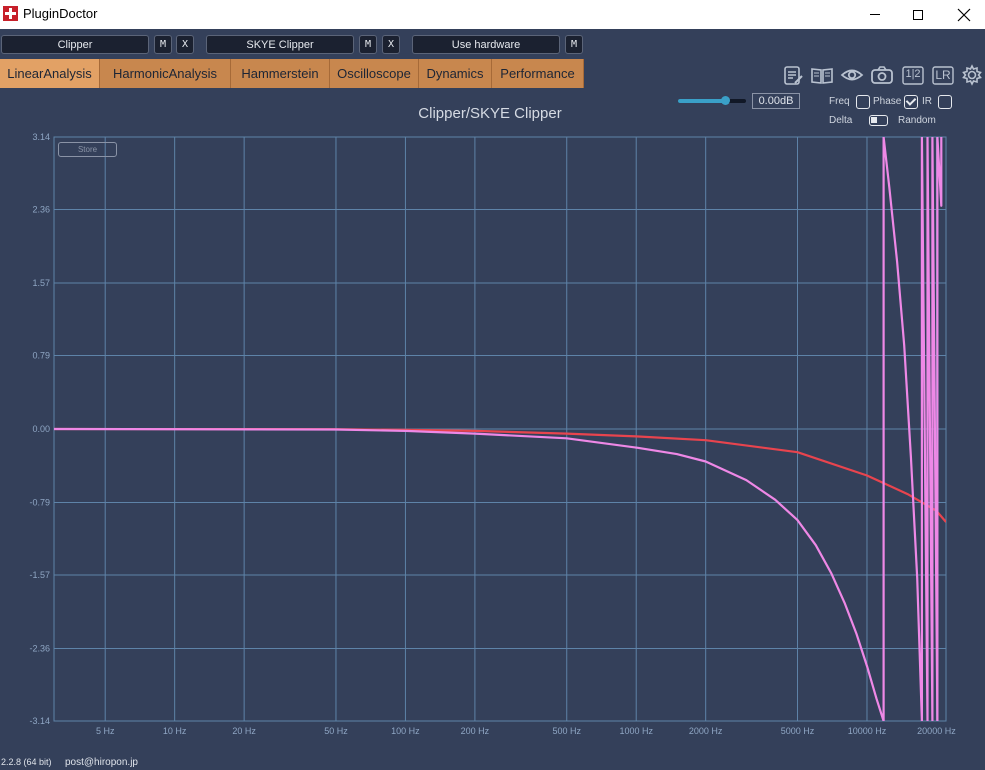 The width and height of the screenshot is (985, 770). Describe the element at coordinates (702, 101) in the screenshot. I see `gain-slider-fill` at that location.